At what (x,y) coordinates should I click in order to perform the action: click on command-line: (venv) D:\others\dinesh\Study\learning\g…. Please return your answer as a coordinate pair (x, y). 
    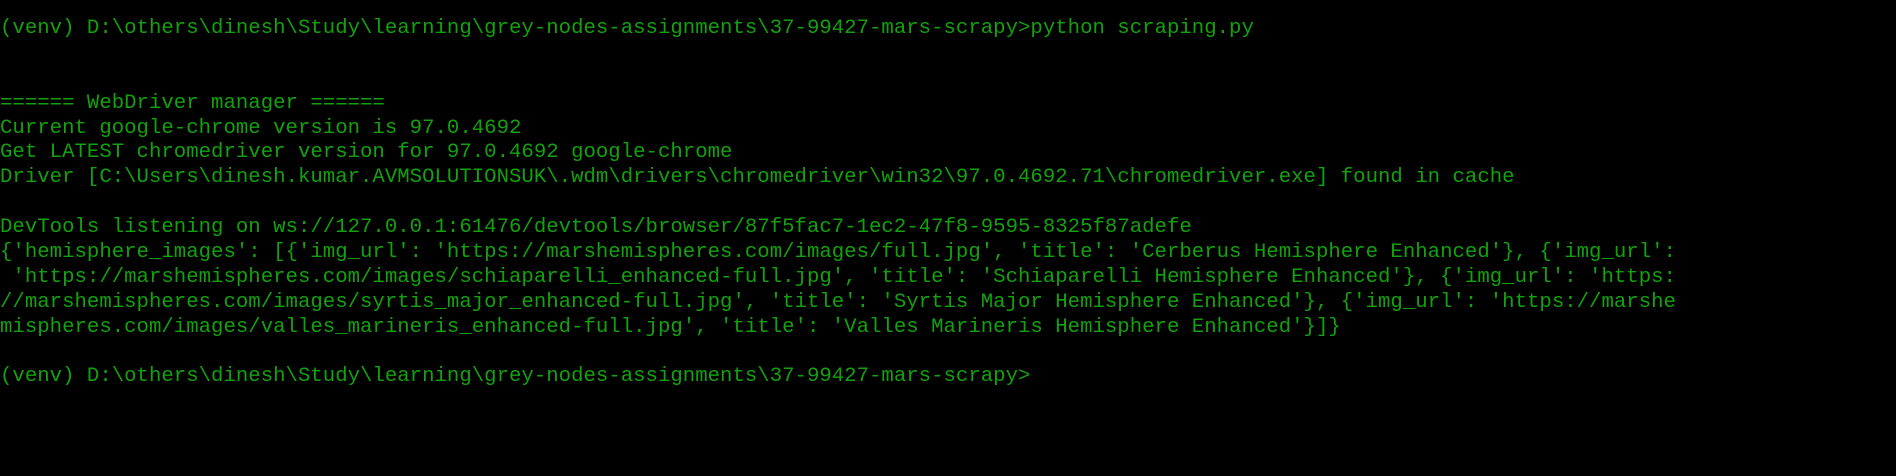
    Looking at the image, I should click on (627, 28).